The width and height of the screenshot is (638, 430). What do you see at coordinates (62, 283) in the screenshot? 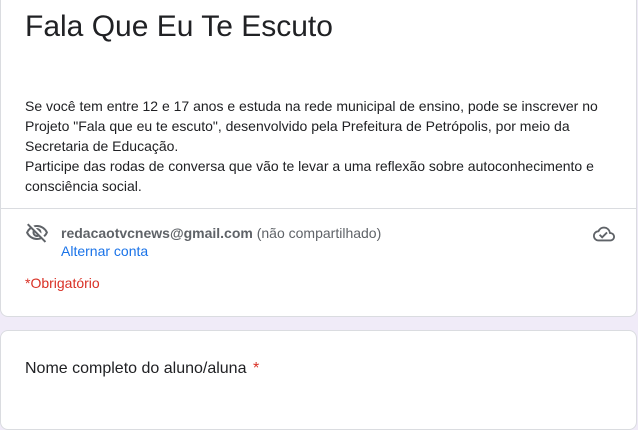
I see `required-note: *Obrigatório` at bounding box center [62, 283].